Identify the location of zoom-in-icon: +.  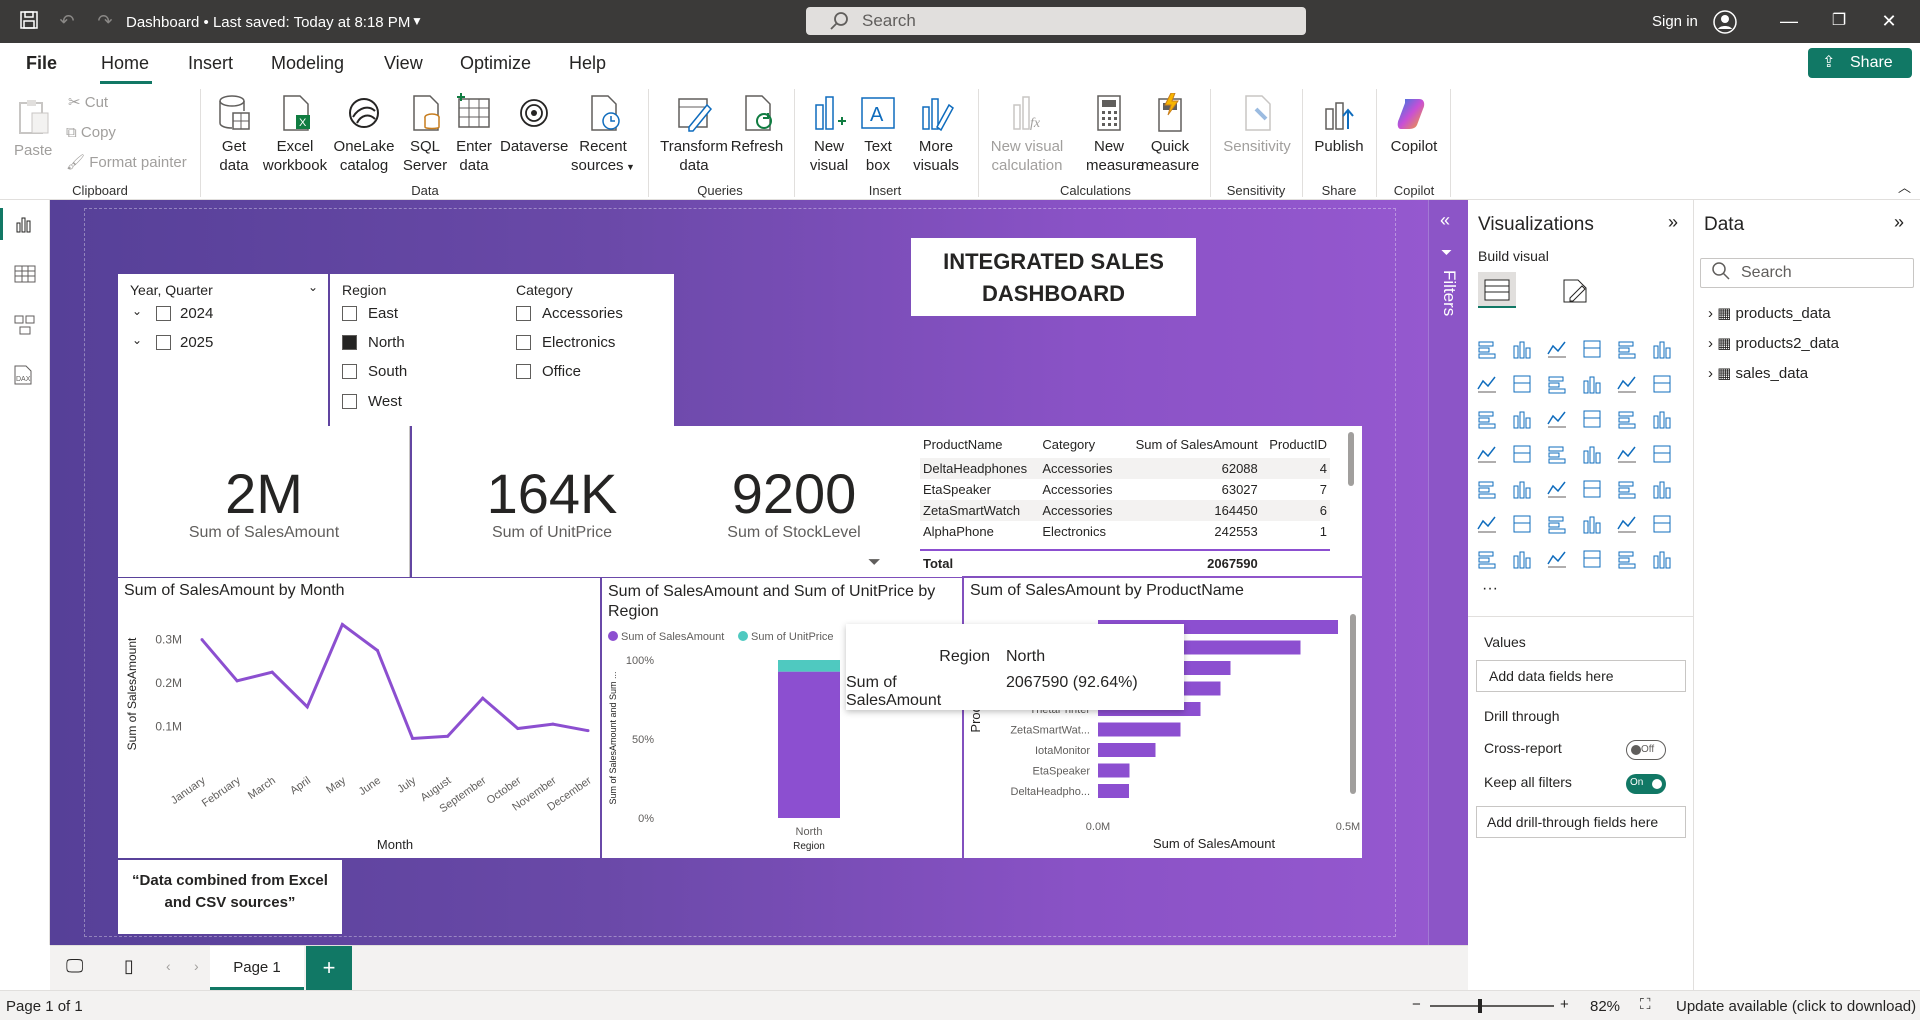
(1564, 1004).